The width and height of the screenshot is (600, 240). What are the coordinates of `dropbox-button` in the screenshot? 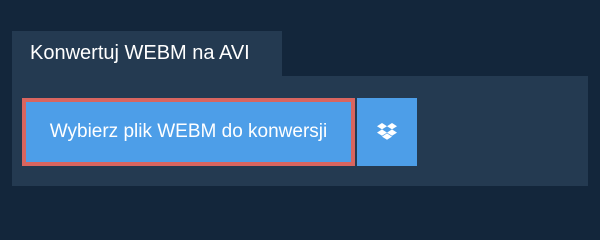 It's located at (387, 132).